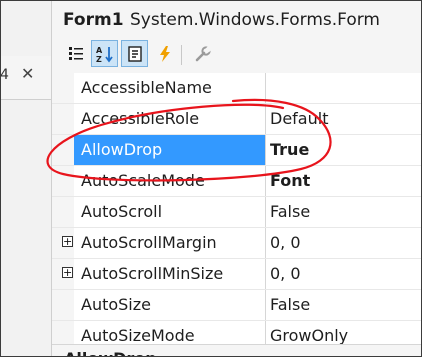 This screenshot has height=357, width=422. What do you see at coordinates (116, 304) in the screenshot?
I see `property-name: AutoSize` at bounding box center [116, 304].